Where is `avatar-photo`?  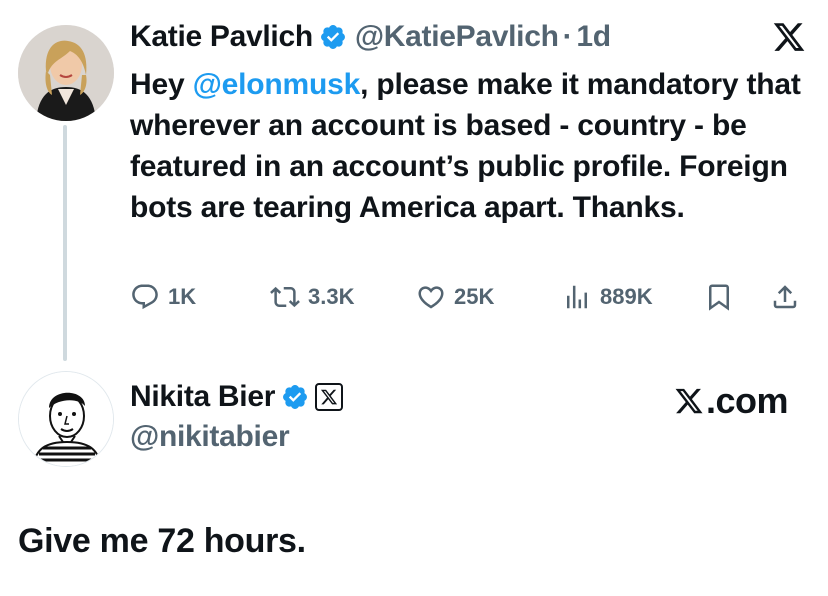 avatar-photo is located at coordinates (66, 73).